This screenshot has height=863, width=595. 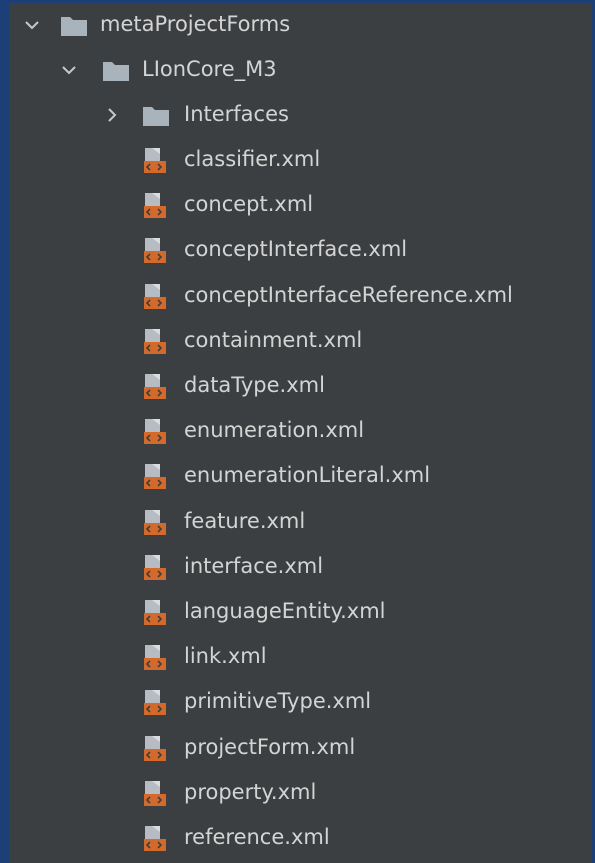 I want to click on tree-node-label: Interfaces, so click(x=236, y=114).